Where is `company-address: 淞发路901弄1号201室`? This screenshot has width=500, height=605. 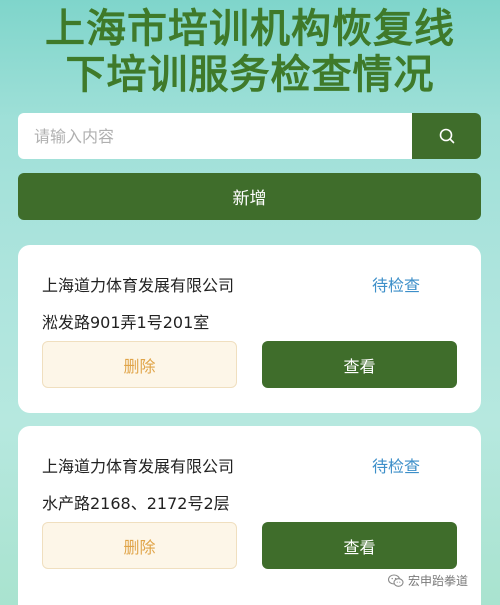
company-address: 淞发路901弄1号201室 is located at coordinates (126, 322).